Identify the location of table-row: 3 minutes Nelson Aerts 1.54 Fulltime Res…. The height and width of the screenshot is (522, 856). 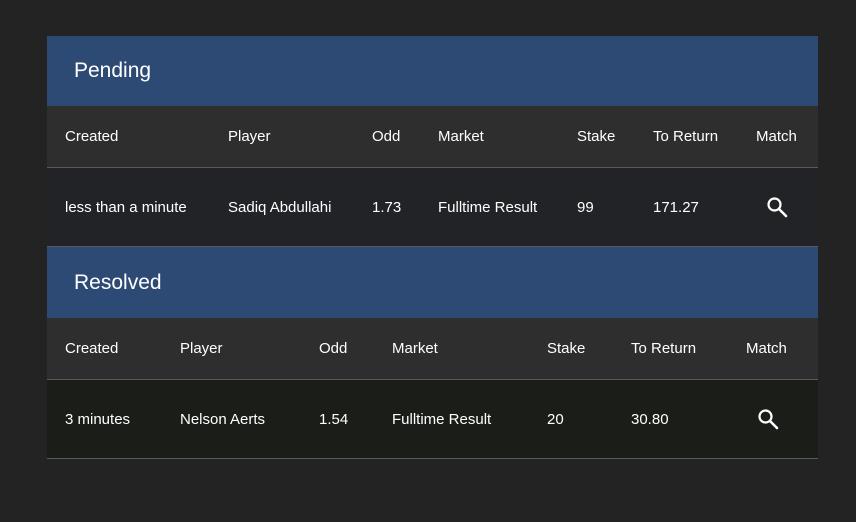
(432, 419).